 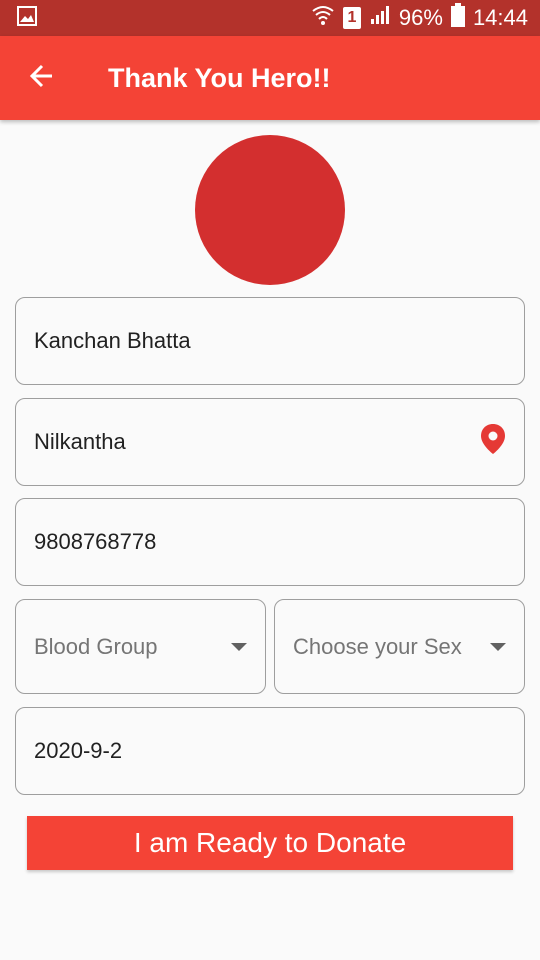 What do you see at coordinates (270, 542) in the screenshot?
I see `phone-field: 9808768778` at bounding box center [270, 542].